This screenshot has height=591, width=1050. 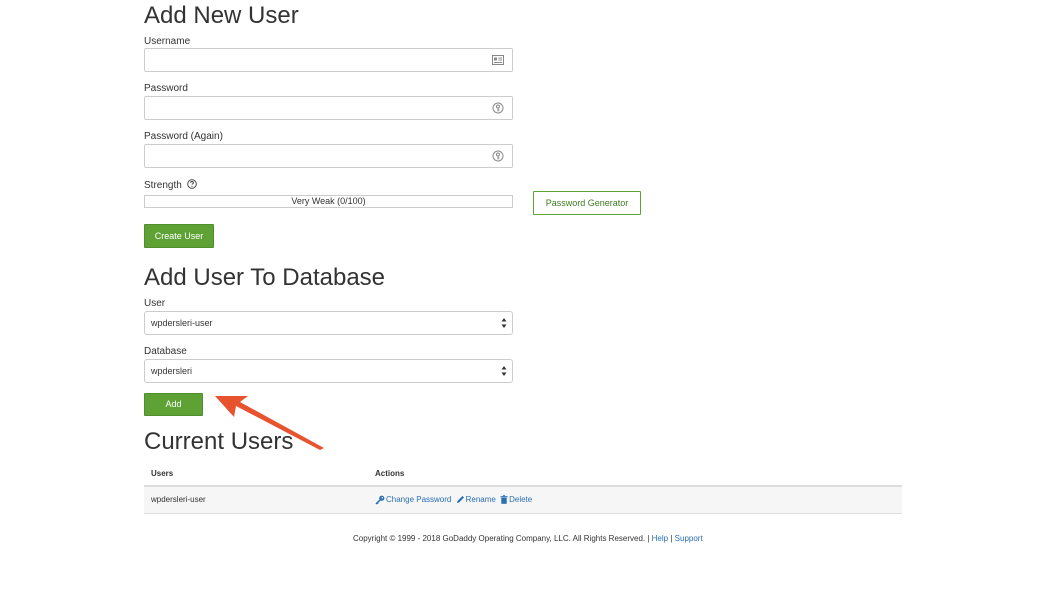 What do you see at coordinates (183, 136) in the screenshot?
I see `password-again-label: Password (Again)` at bounding box center [183, 136].